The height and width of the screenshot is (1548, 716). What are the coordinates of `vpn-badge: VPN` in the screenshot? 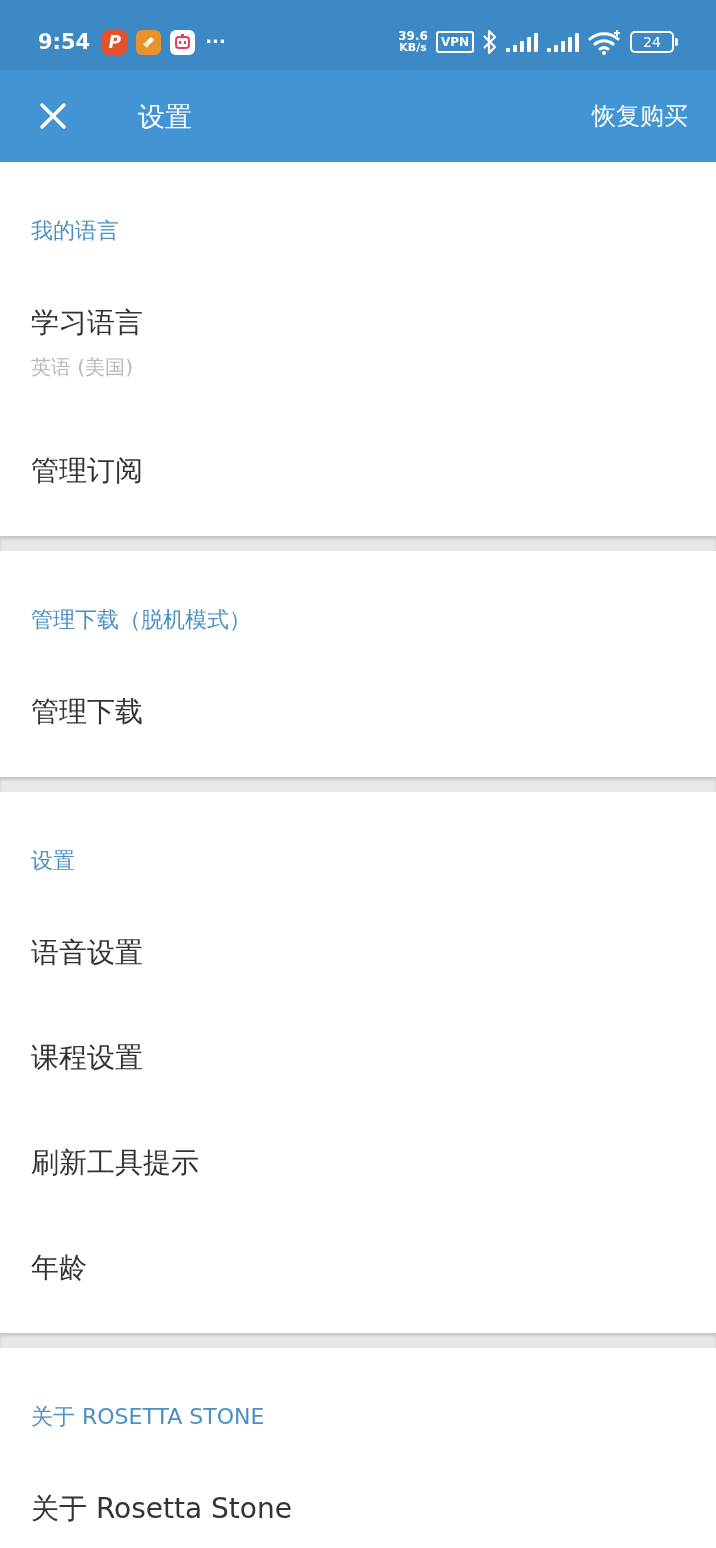 It's located at (454, 42).